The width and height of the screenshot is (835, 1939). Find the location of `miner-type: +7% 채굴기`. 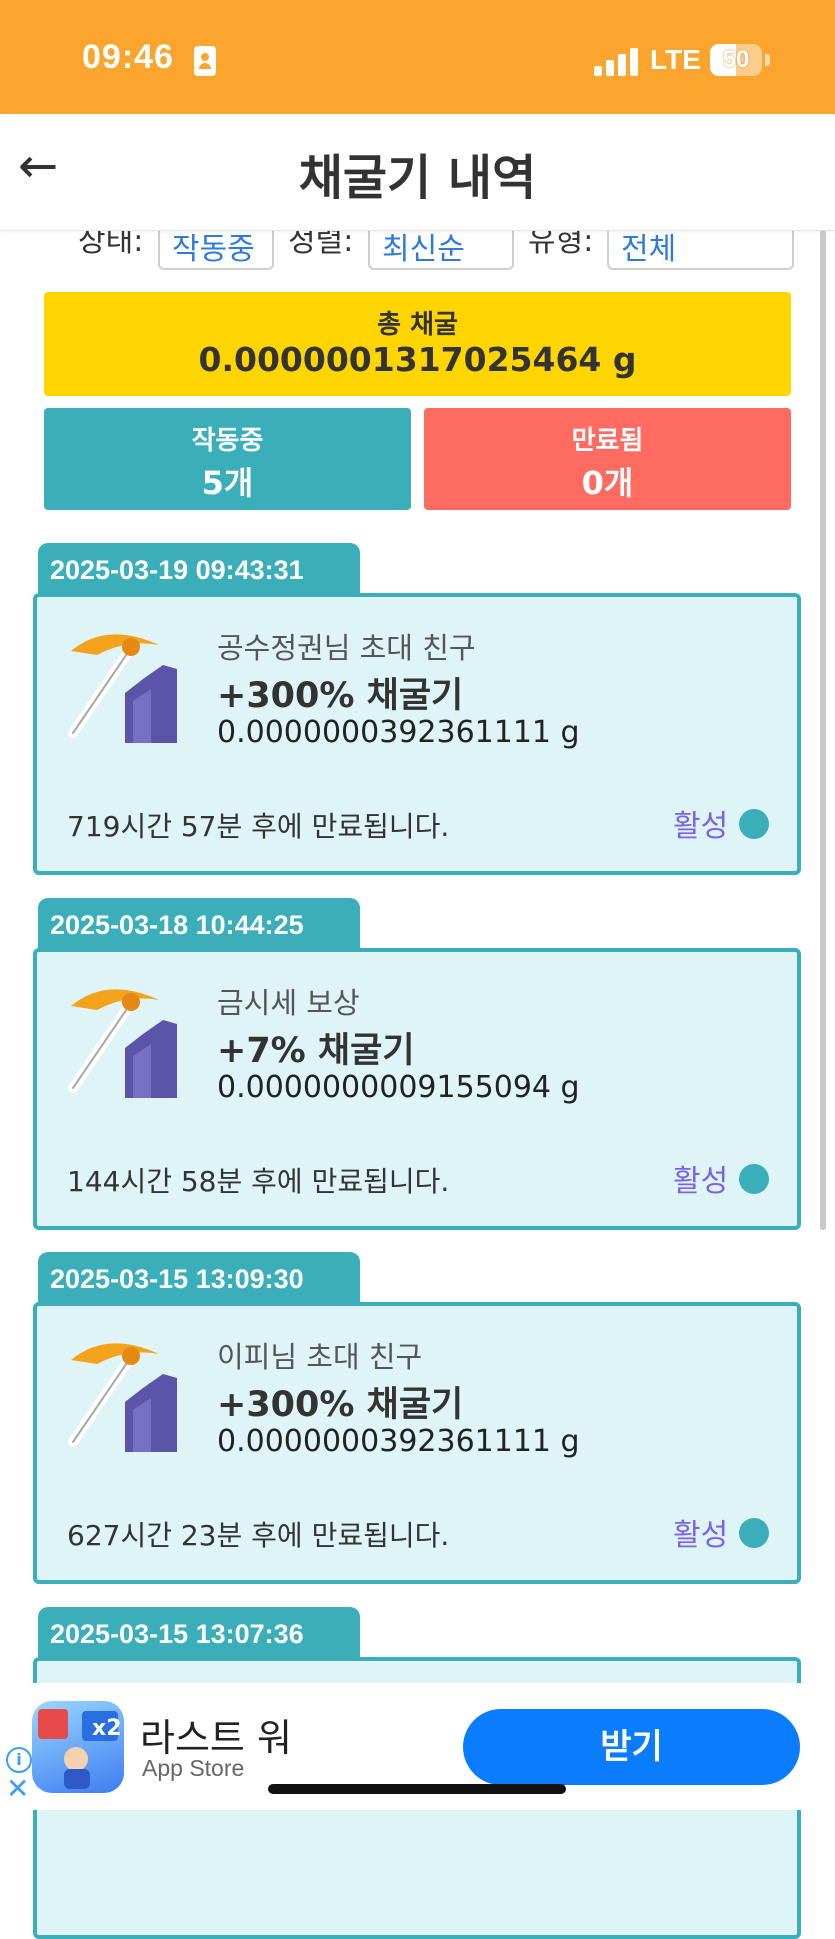

miner-type: +7% 채굴기 is located at coordinates (316, 1051).